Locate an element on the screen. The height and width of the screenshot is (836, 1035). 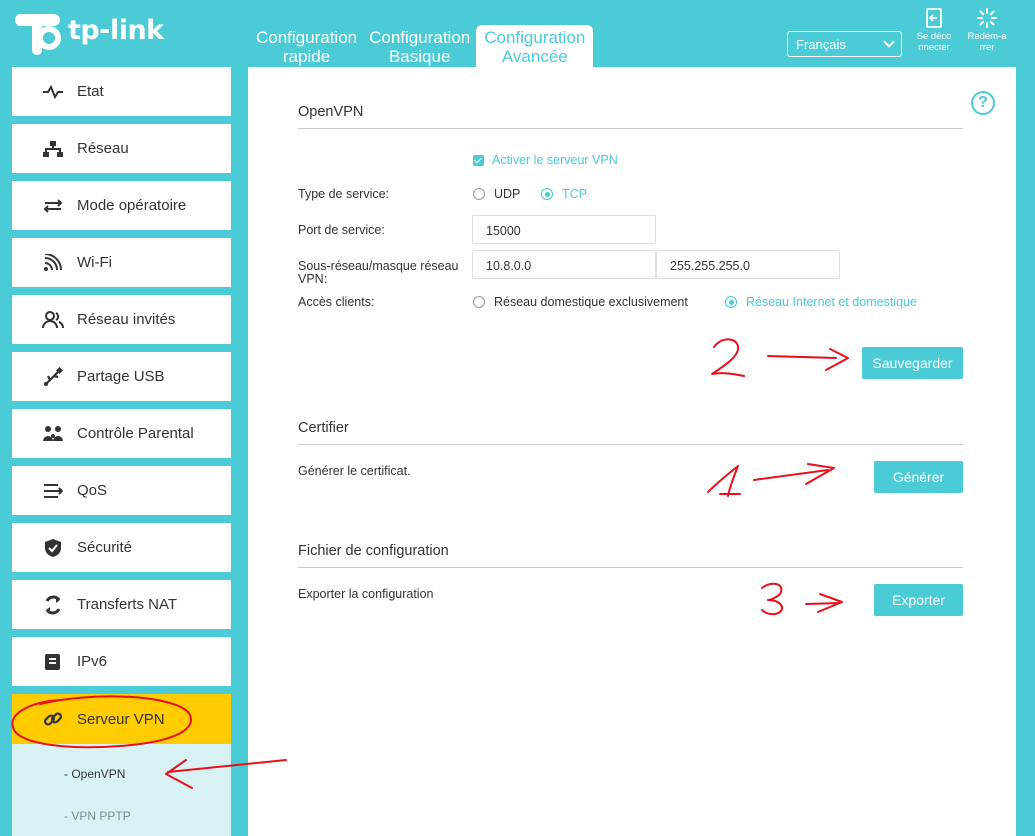
reboot-button: Redém-a rrer is located at coordinates (987, 30).